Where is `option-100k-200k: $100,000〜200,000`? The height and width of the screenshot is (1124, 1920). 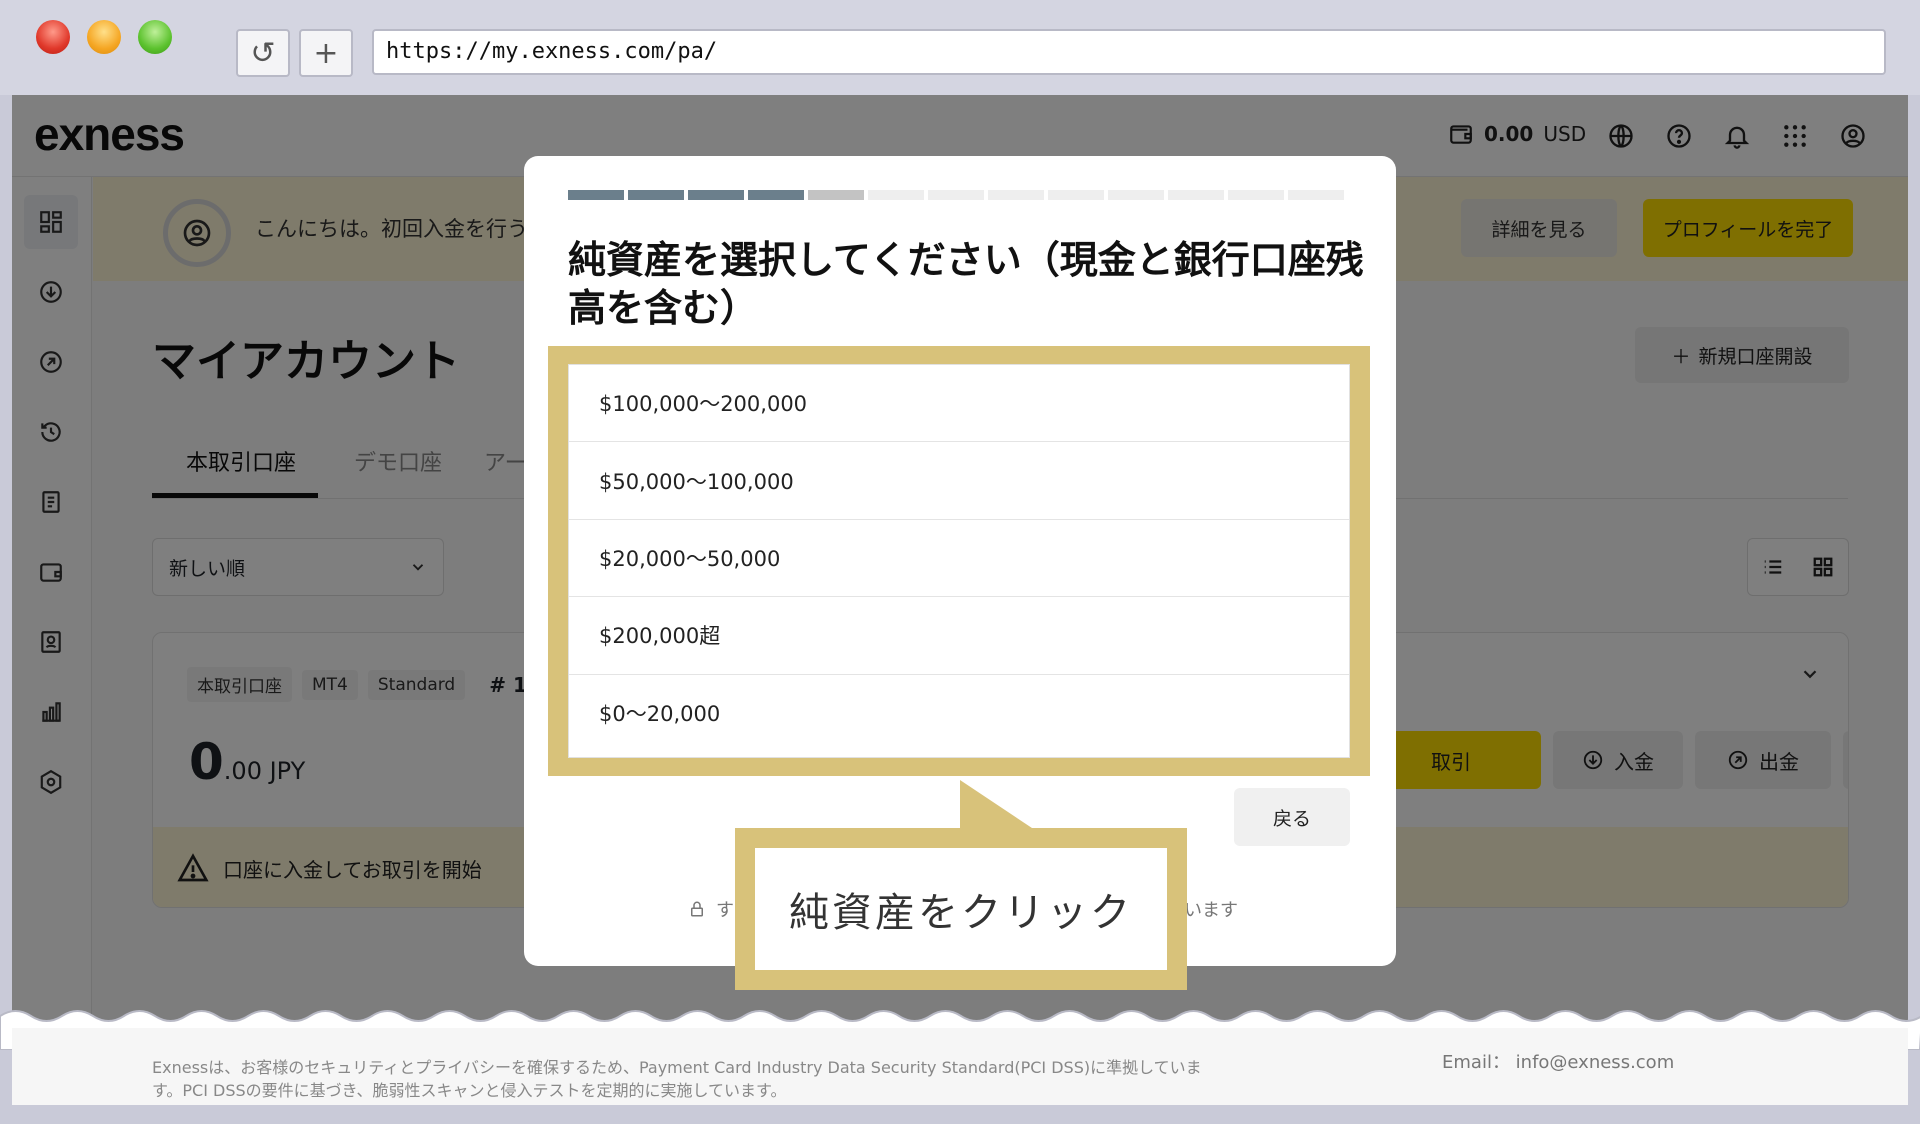 option-100k-200k: $100,000〜200,000 is located at coordinates (959, 404).